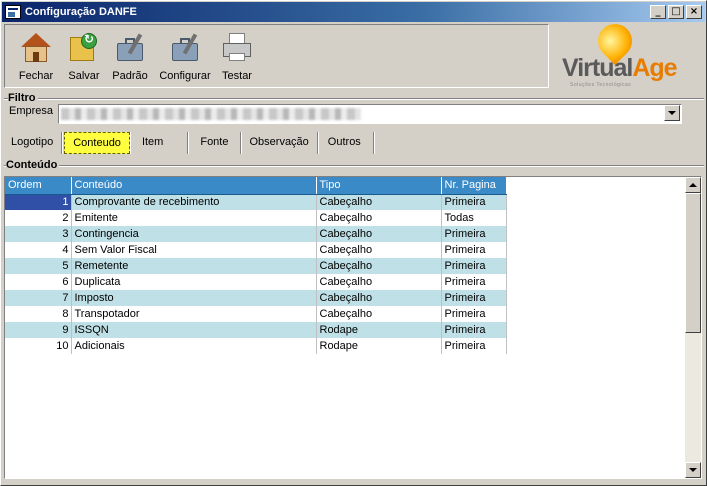 The height and width of the screenshot is (486, 707). I want to click on cell-conteudo: Transpotador, so click(194, 314).